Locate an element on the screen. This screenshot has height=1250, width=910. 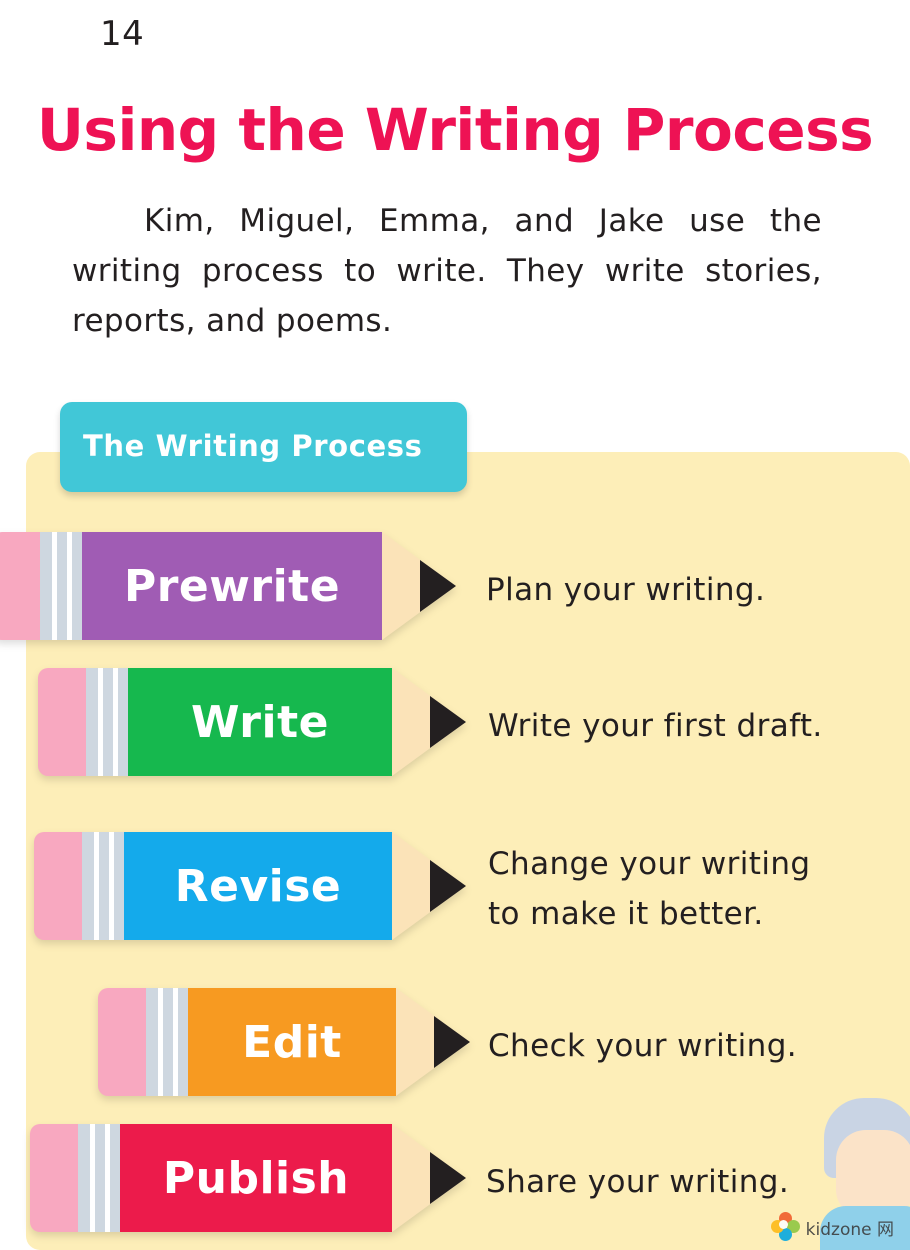
flower-icon is located at coordinates (785, 1227).